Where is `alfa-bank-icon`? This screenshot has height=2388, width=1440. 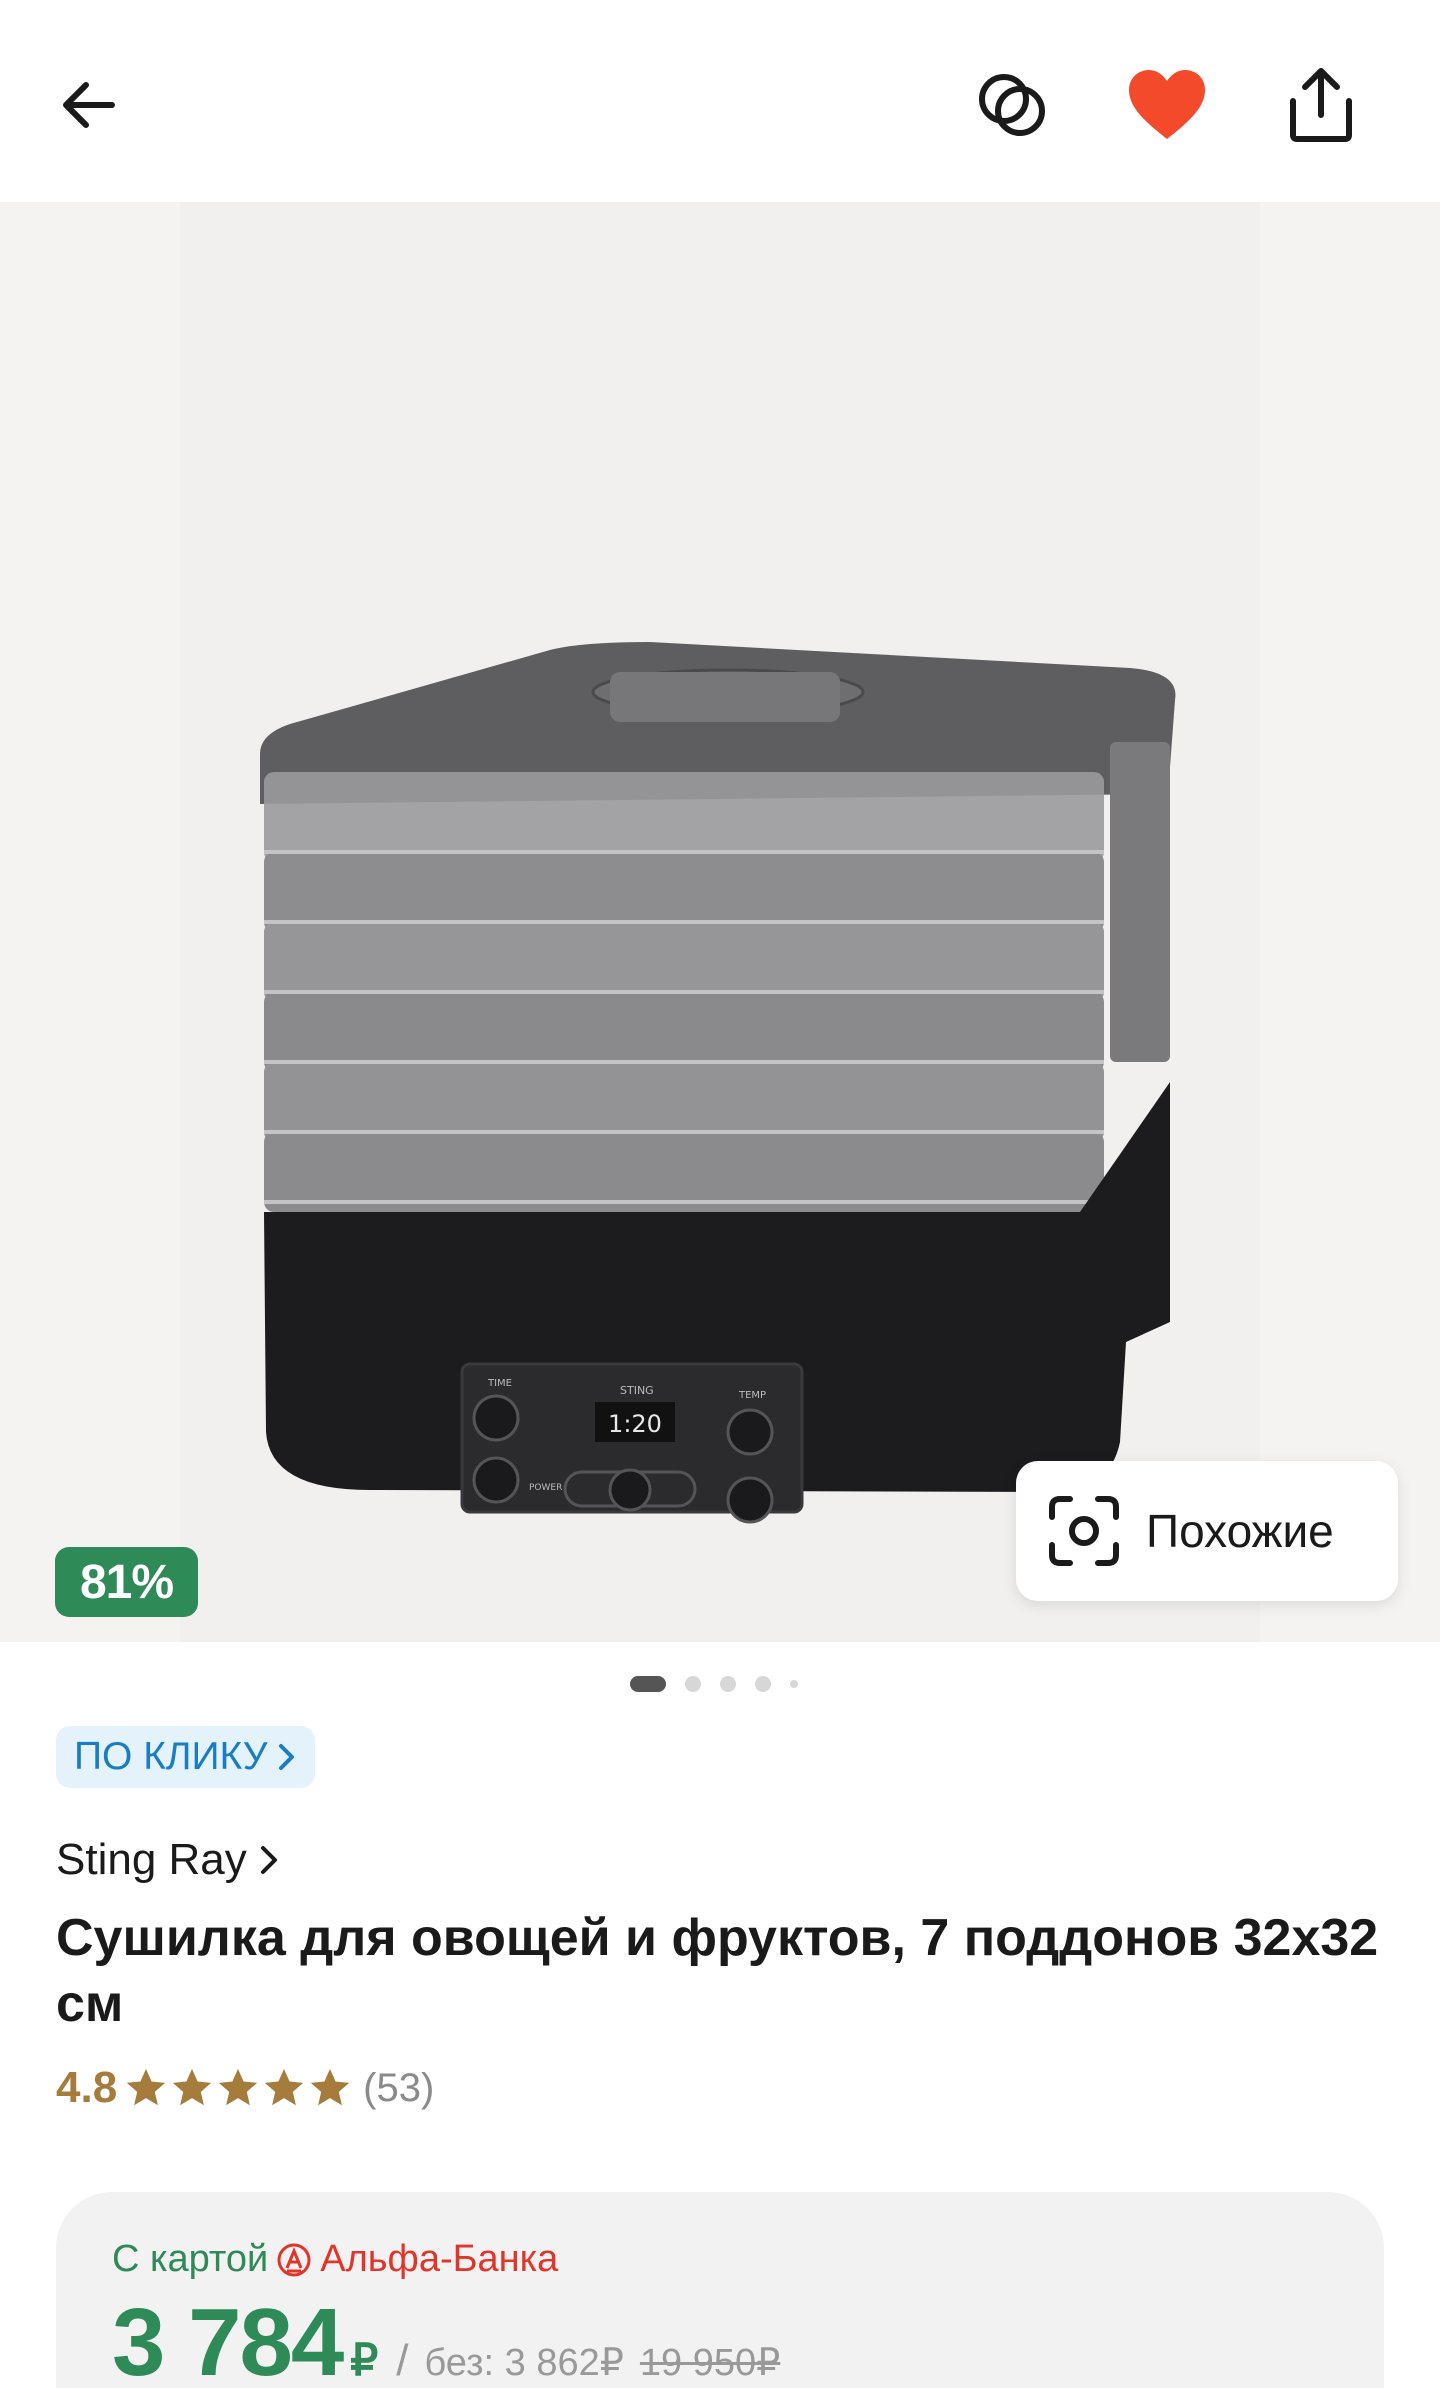 alfa-bank-icon is located at coordinates (294, 2259).